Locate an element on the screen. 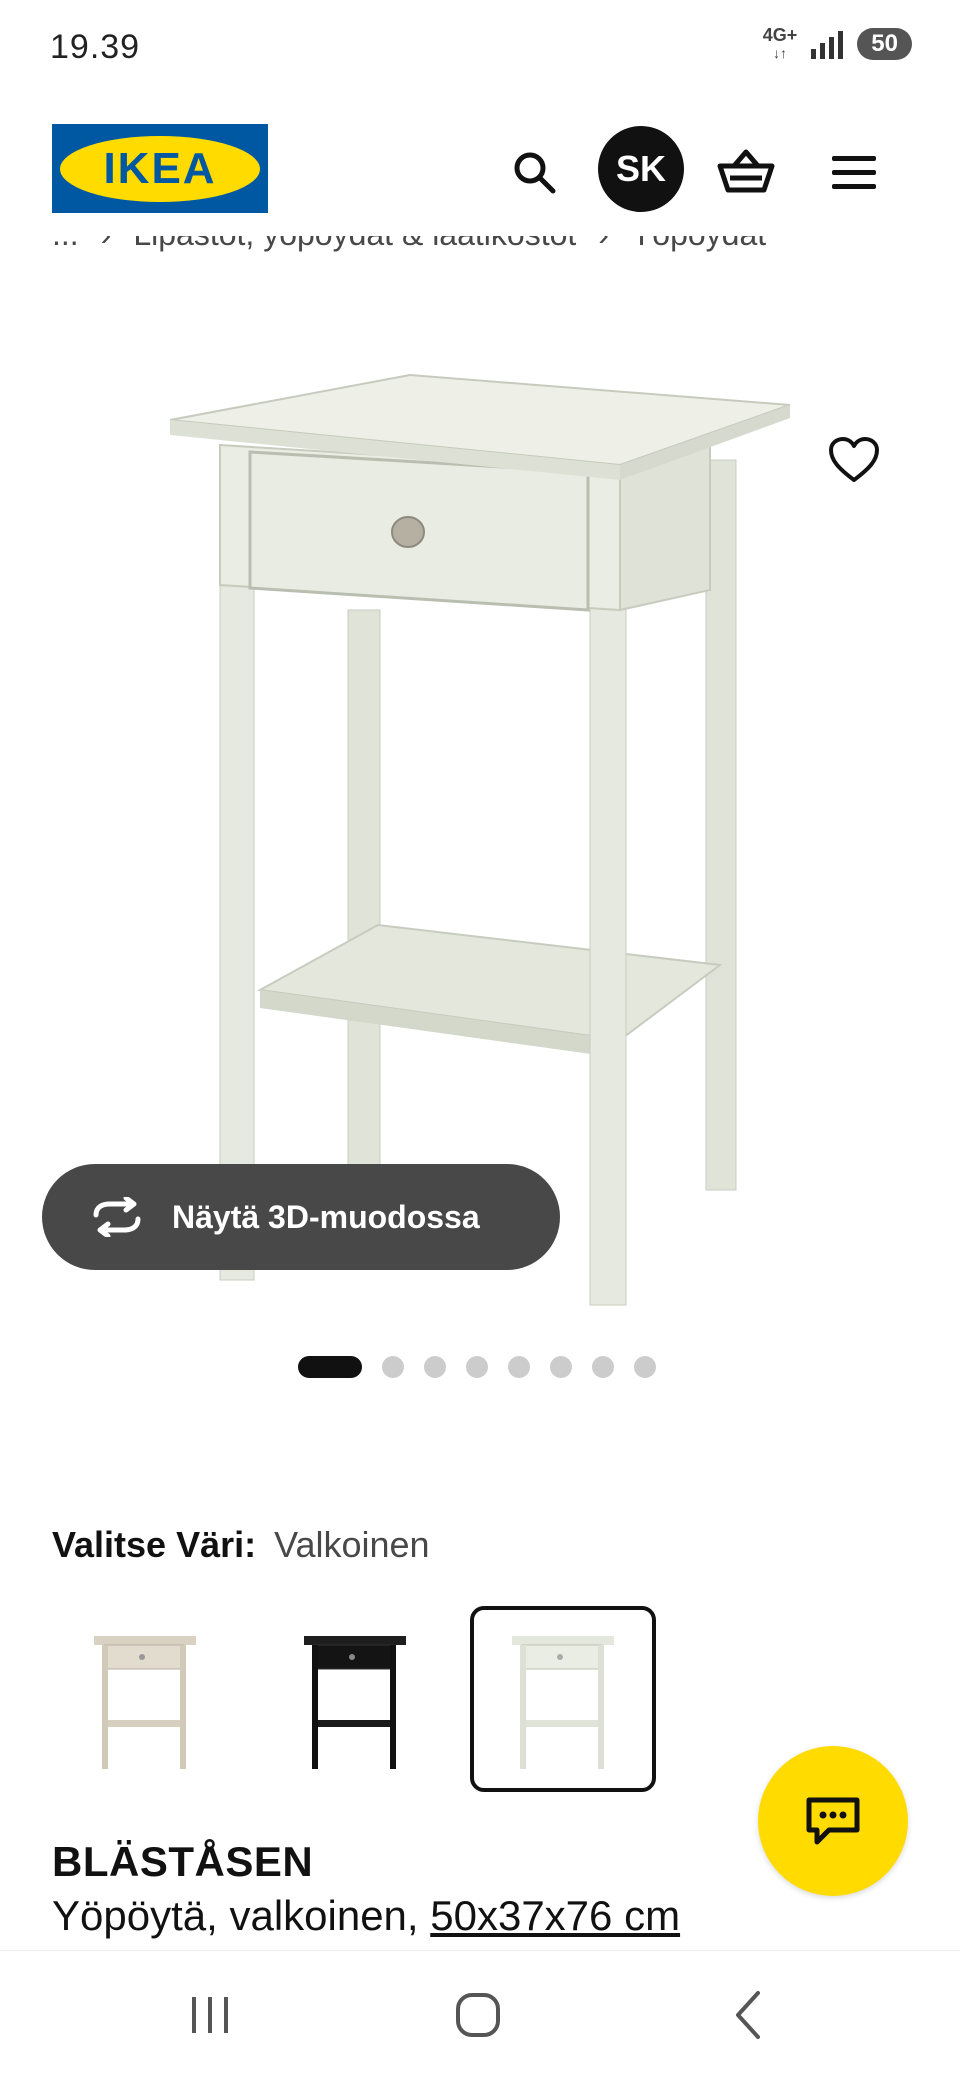  view-3d-label: Näytä 3D-muodossa is located at coordinates (326, 1216).